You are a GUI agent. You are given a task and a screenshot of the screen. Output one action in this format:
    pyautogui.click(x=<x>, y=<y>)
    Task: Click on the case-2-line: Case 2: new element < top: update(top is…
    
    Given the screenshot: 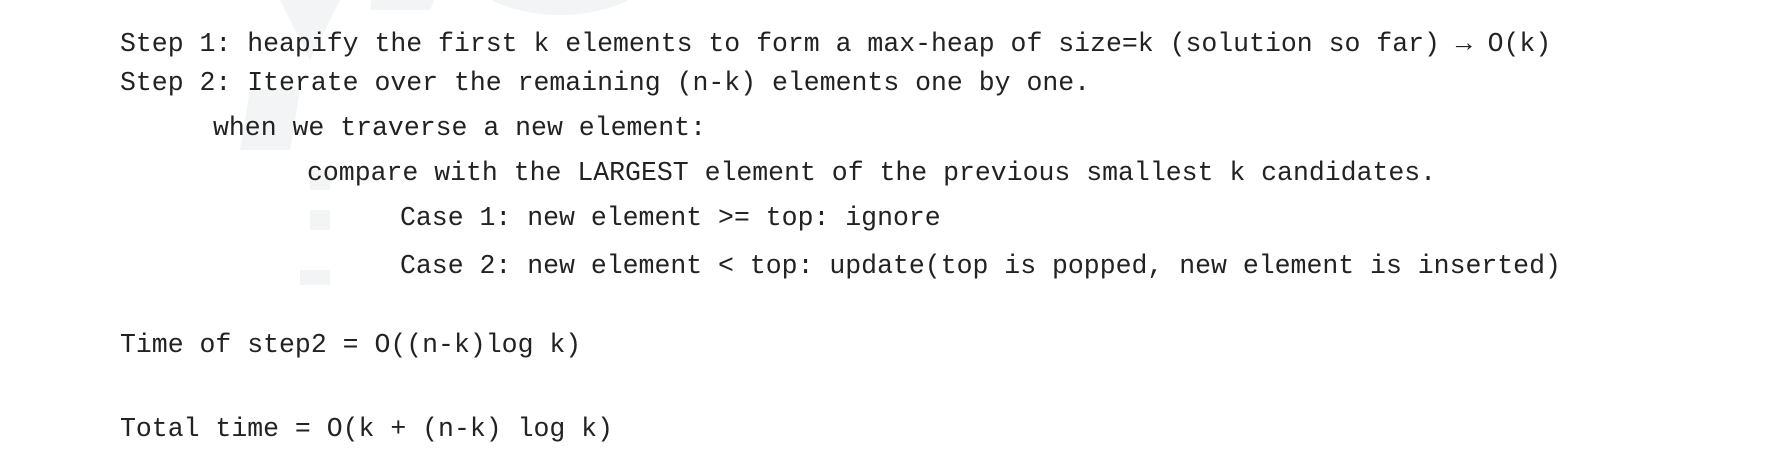 What is the action you would take?
    pyautogui.click(x=980, y=266)
    